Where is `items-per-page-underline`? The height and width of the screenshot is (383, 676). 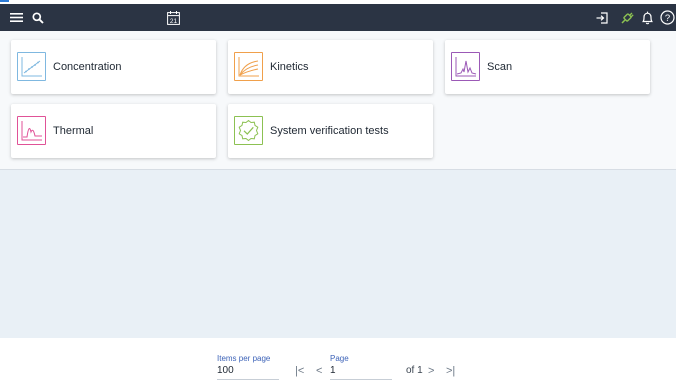
items-per-page-underline is located at coordinates (248, 379).